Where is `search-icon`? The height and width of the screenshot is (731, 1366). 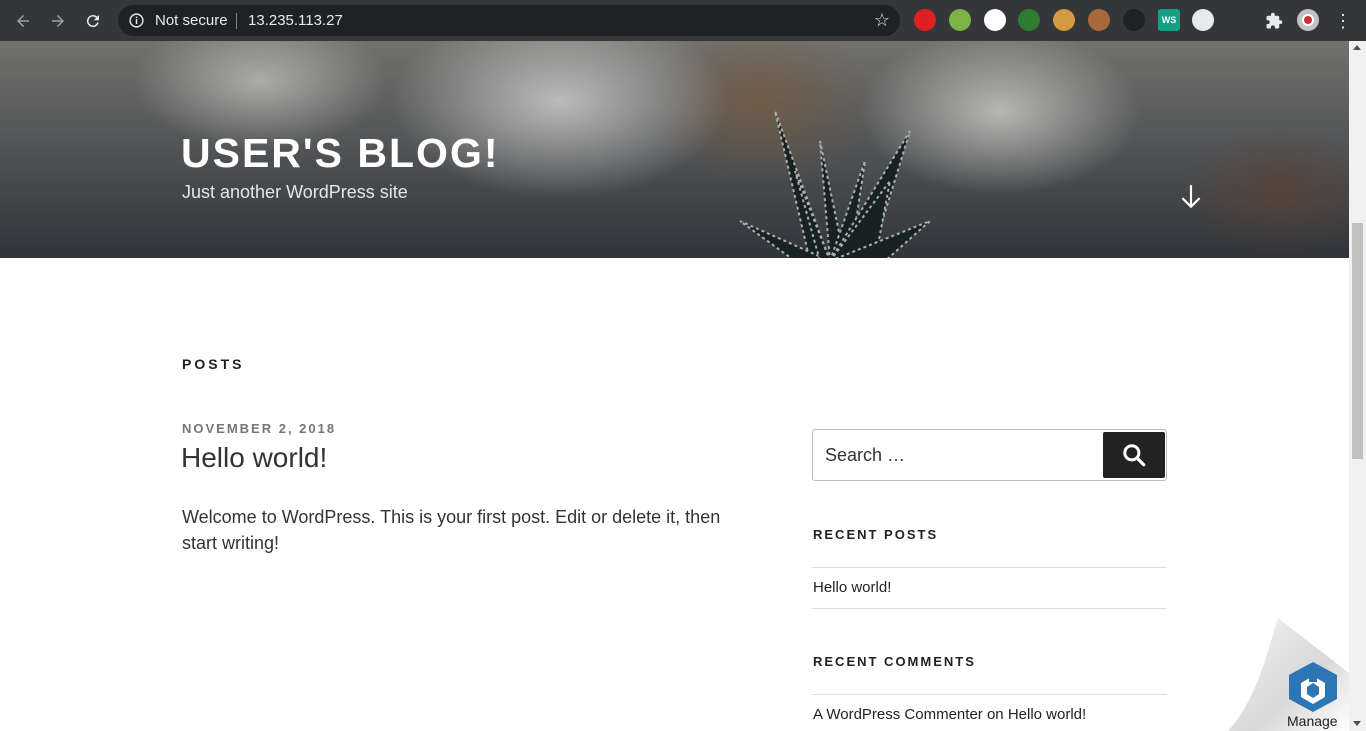 search-icon is located at coordinates (1134, 455).